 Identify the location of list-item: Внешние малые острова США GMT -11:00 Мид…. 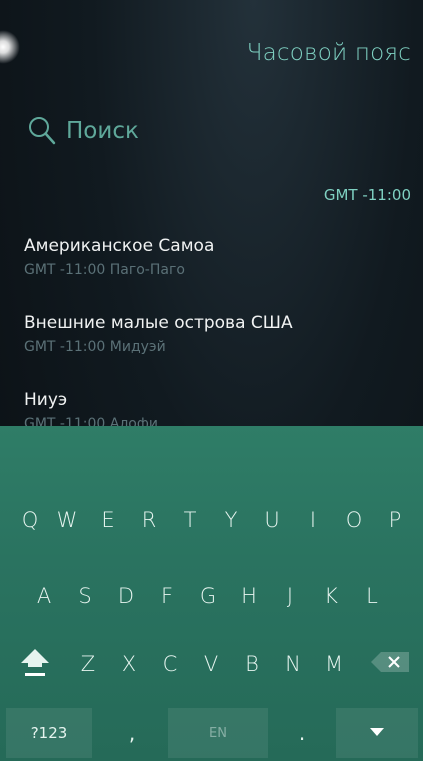
(219, 350).